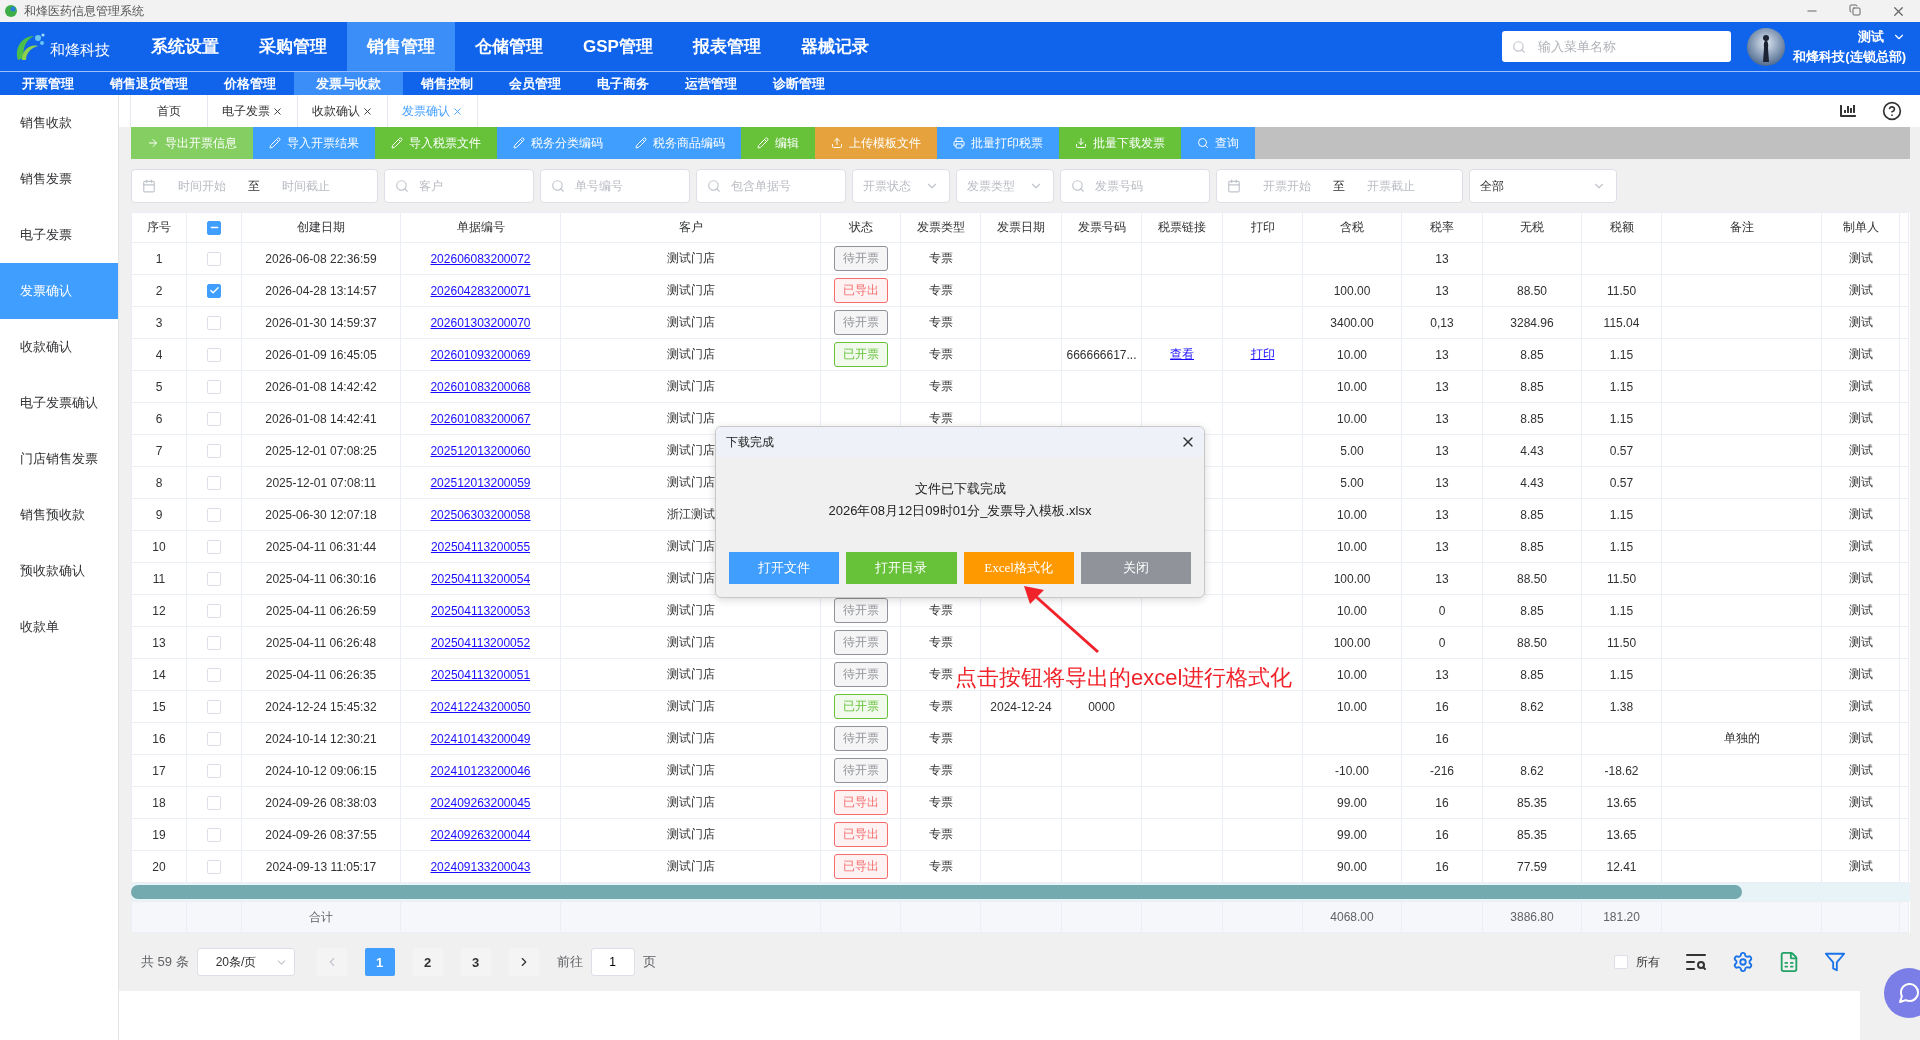  I want to click on table-cell: 5, so click(159, 386).